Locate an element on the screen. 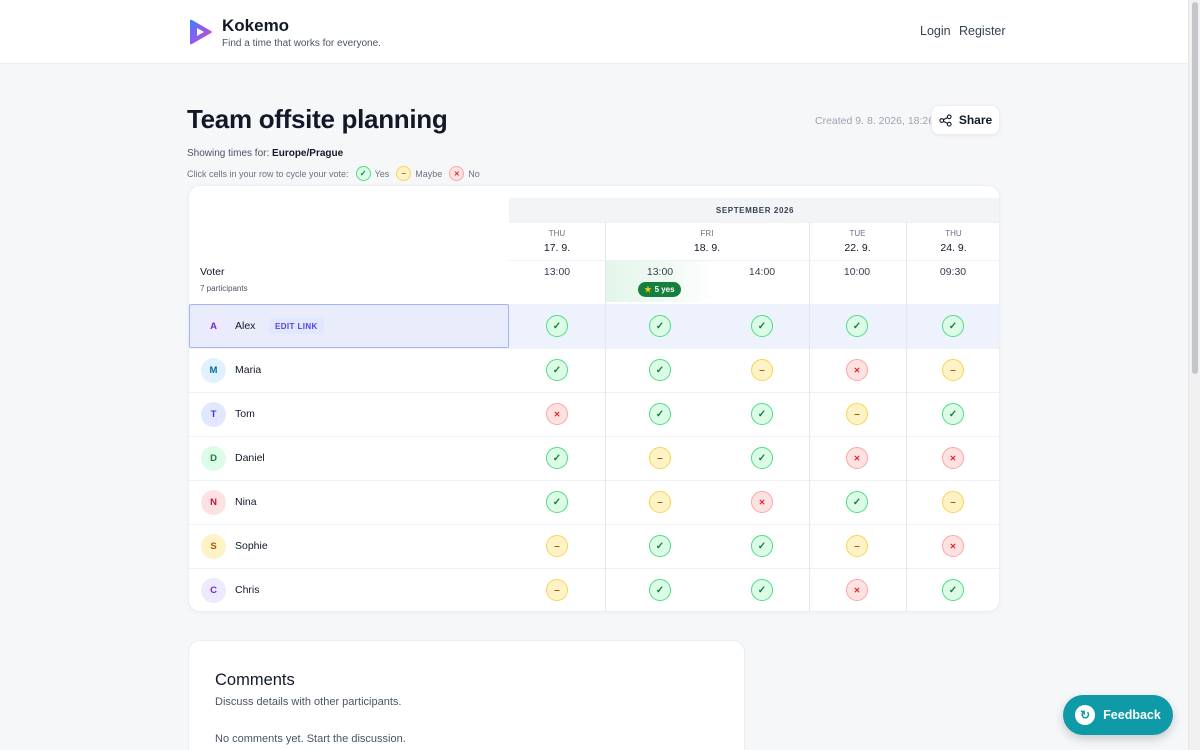 The image size is (1200, 750). share-button: Share is located at coordinates (965, 120).